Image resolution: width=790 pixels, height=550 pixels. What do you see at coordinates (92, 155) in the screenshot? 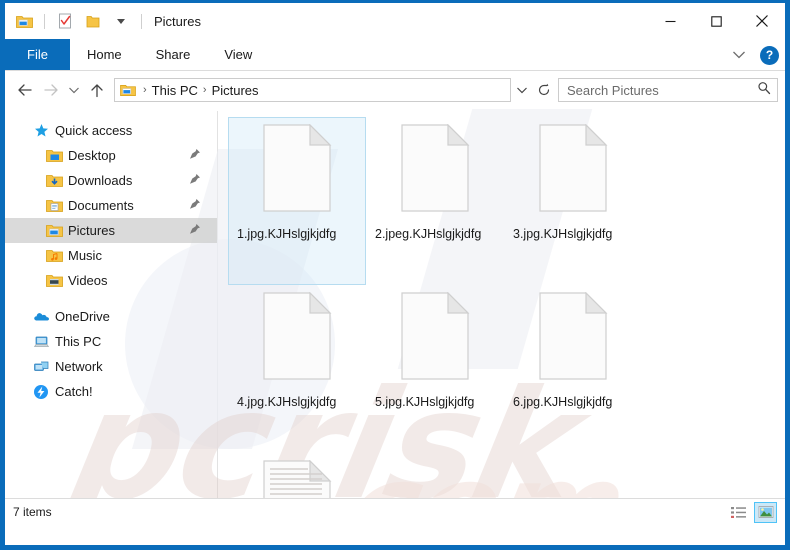
I see `sidebar-label-desktop: Desktop` at bounding box center [92, 155].